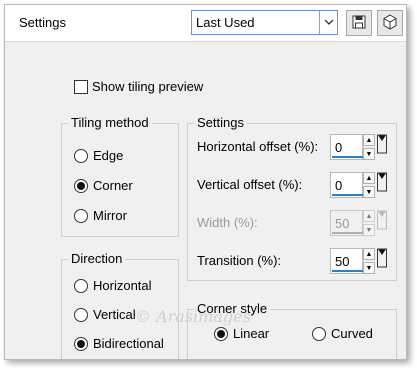  I want to click on preset-dropdown: Last Used, so click(264, 22).